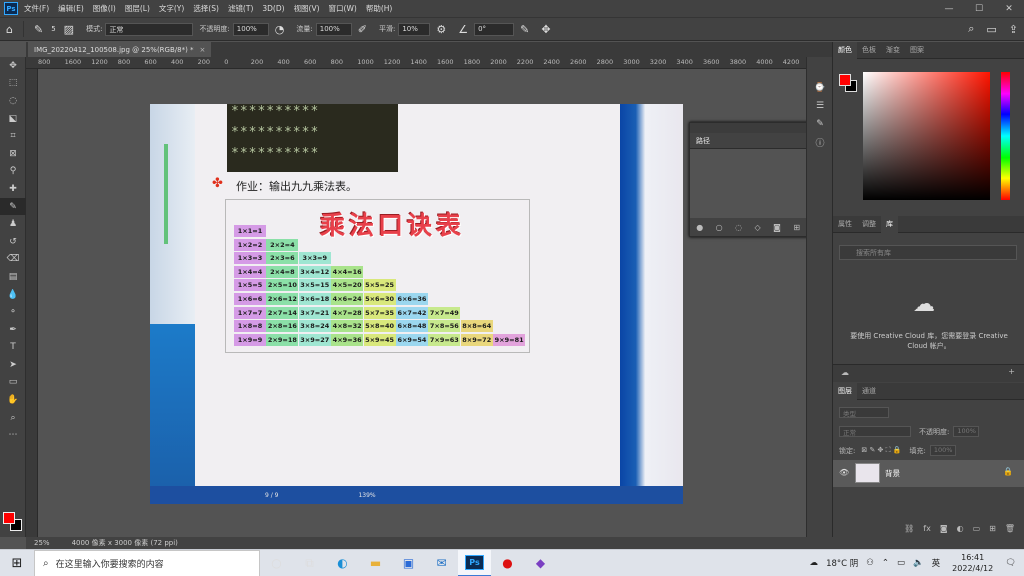 The image size is (1024, 576). Describe the element at coordinates (992, 528) in the screenshot. I see `new-layer-icon: ⊞` at that location.